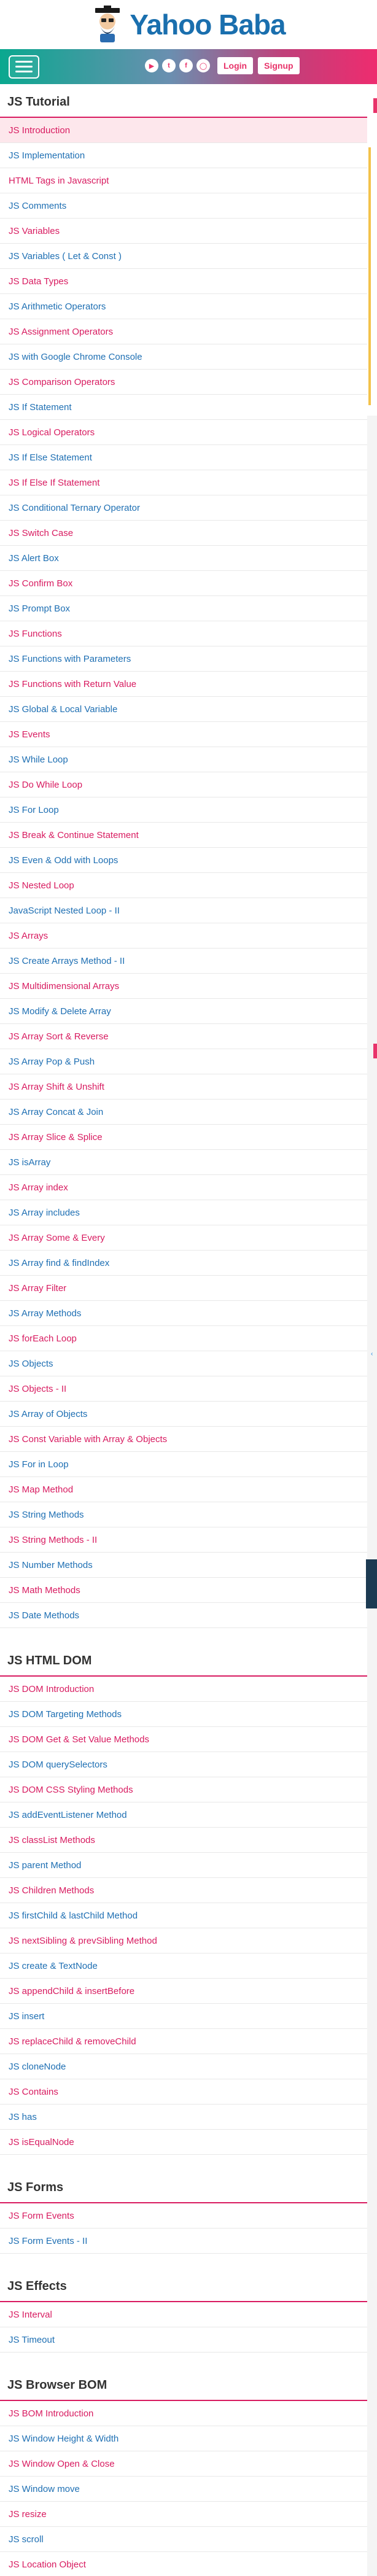 The image size is (377, 2576). What do you see at coordinates (183, 558) in the screenshot?
I see `lesson-link: JS Alert Box` at bounding box center [183, 558].